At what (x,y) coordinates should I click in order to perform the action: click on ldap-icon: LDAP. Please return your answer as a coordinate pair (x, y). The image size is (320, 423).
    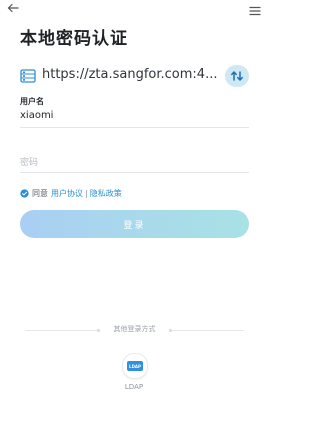
    Looking at the image, I should click on (135, 366).